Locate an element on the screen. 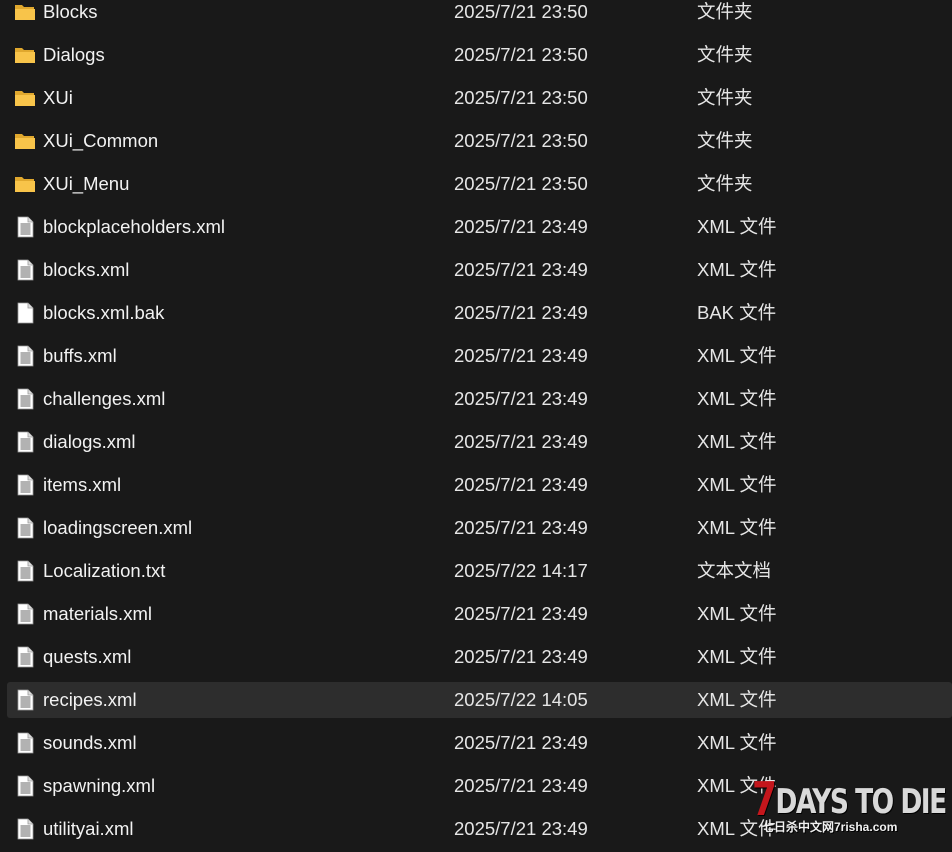 The image size is (952, 852). file-type: 文本文档 is located at coordinates (734, 570).